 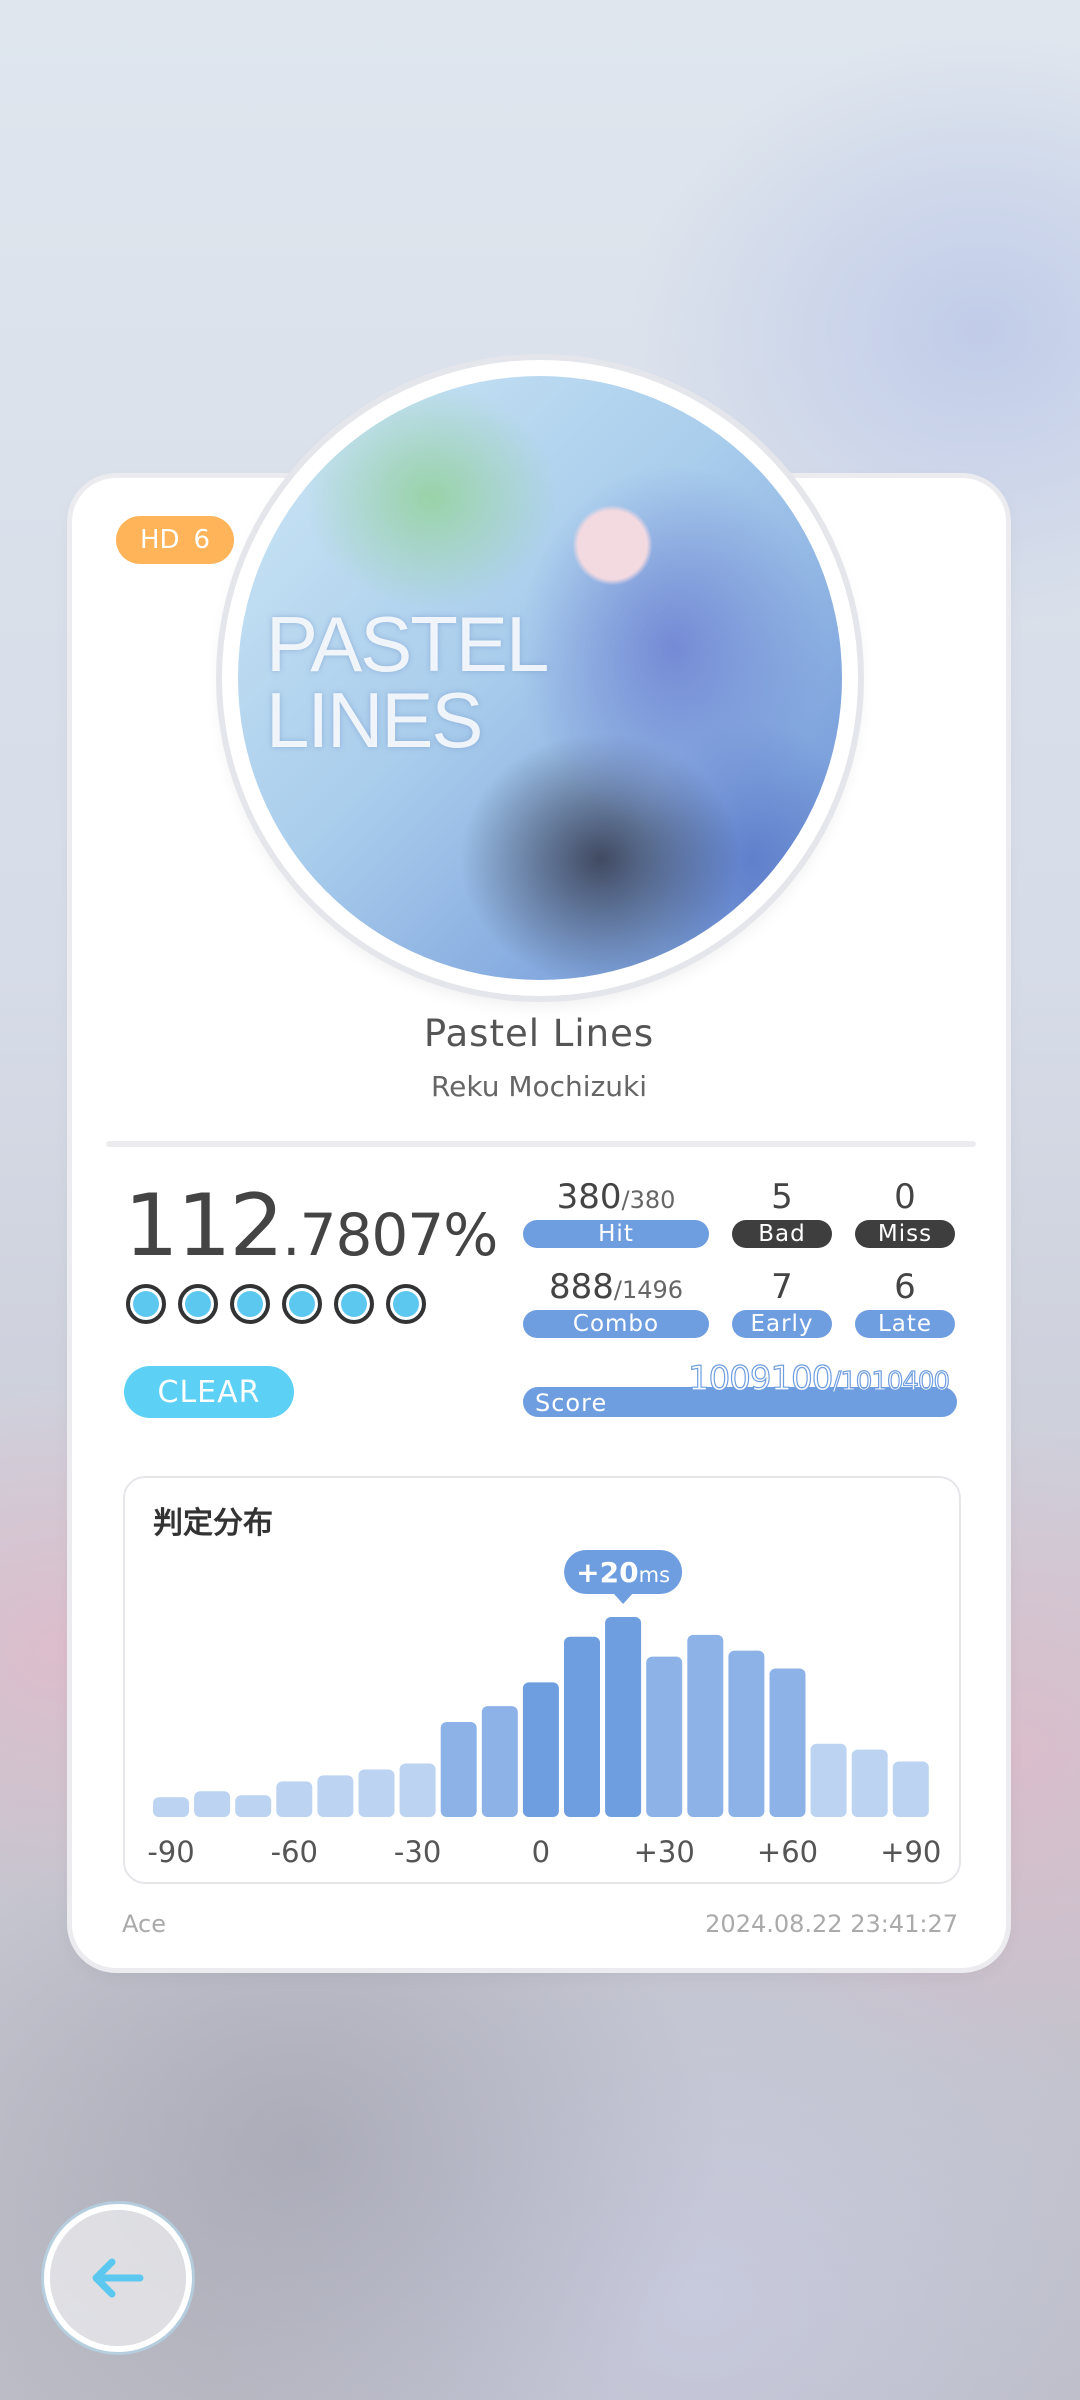 I want to click on chart-svg: -90 -60 -30 0 +30 +60 +90 +20ms, so click(x=544, y=1709).